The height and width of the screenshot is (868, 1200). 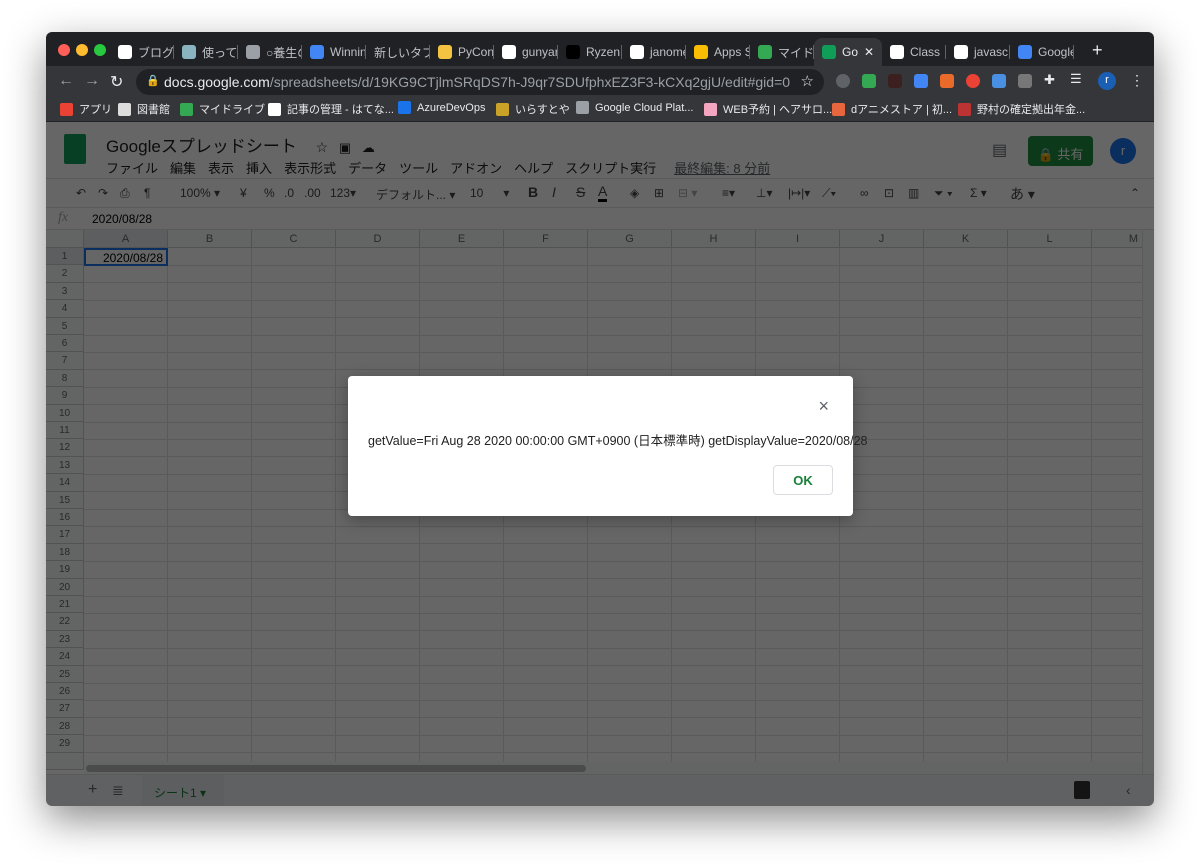 What do you see at coordinates (65, 309) in the screenshot?
I see `row-header: 4` at bounding box center [65, 309].